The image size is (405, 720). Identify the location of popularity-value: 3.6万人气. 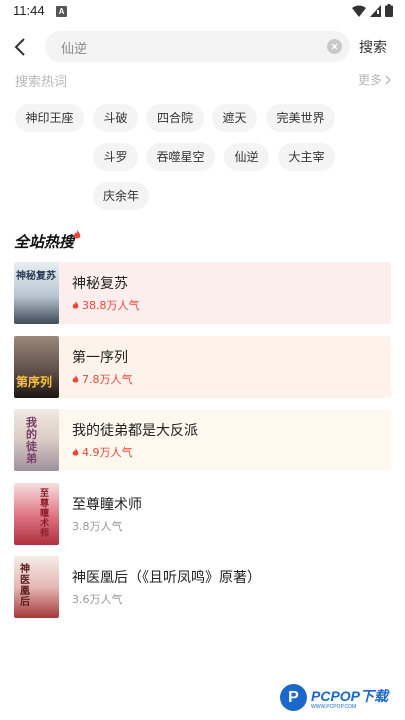
(97, 599).